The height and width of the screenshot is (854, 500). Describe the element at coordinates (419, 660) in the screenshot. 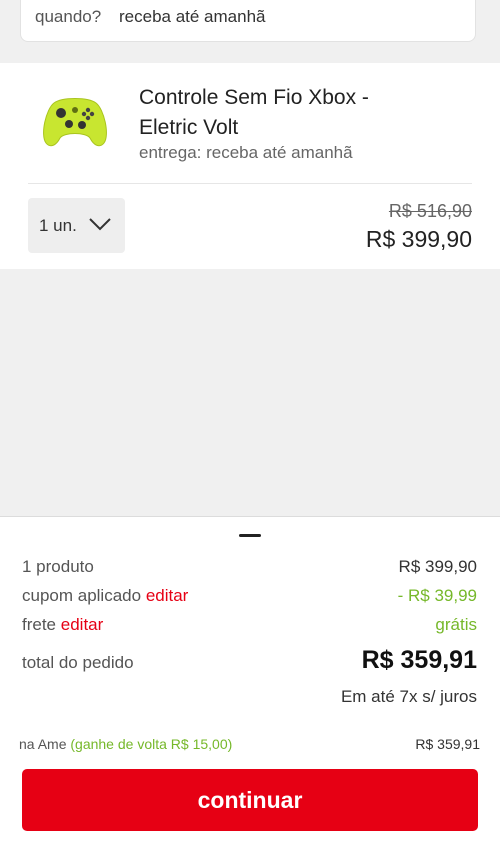

I see `total-value: R$ 359,91` at that location.